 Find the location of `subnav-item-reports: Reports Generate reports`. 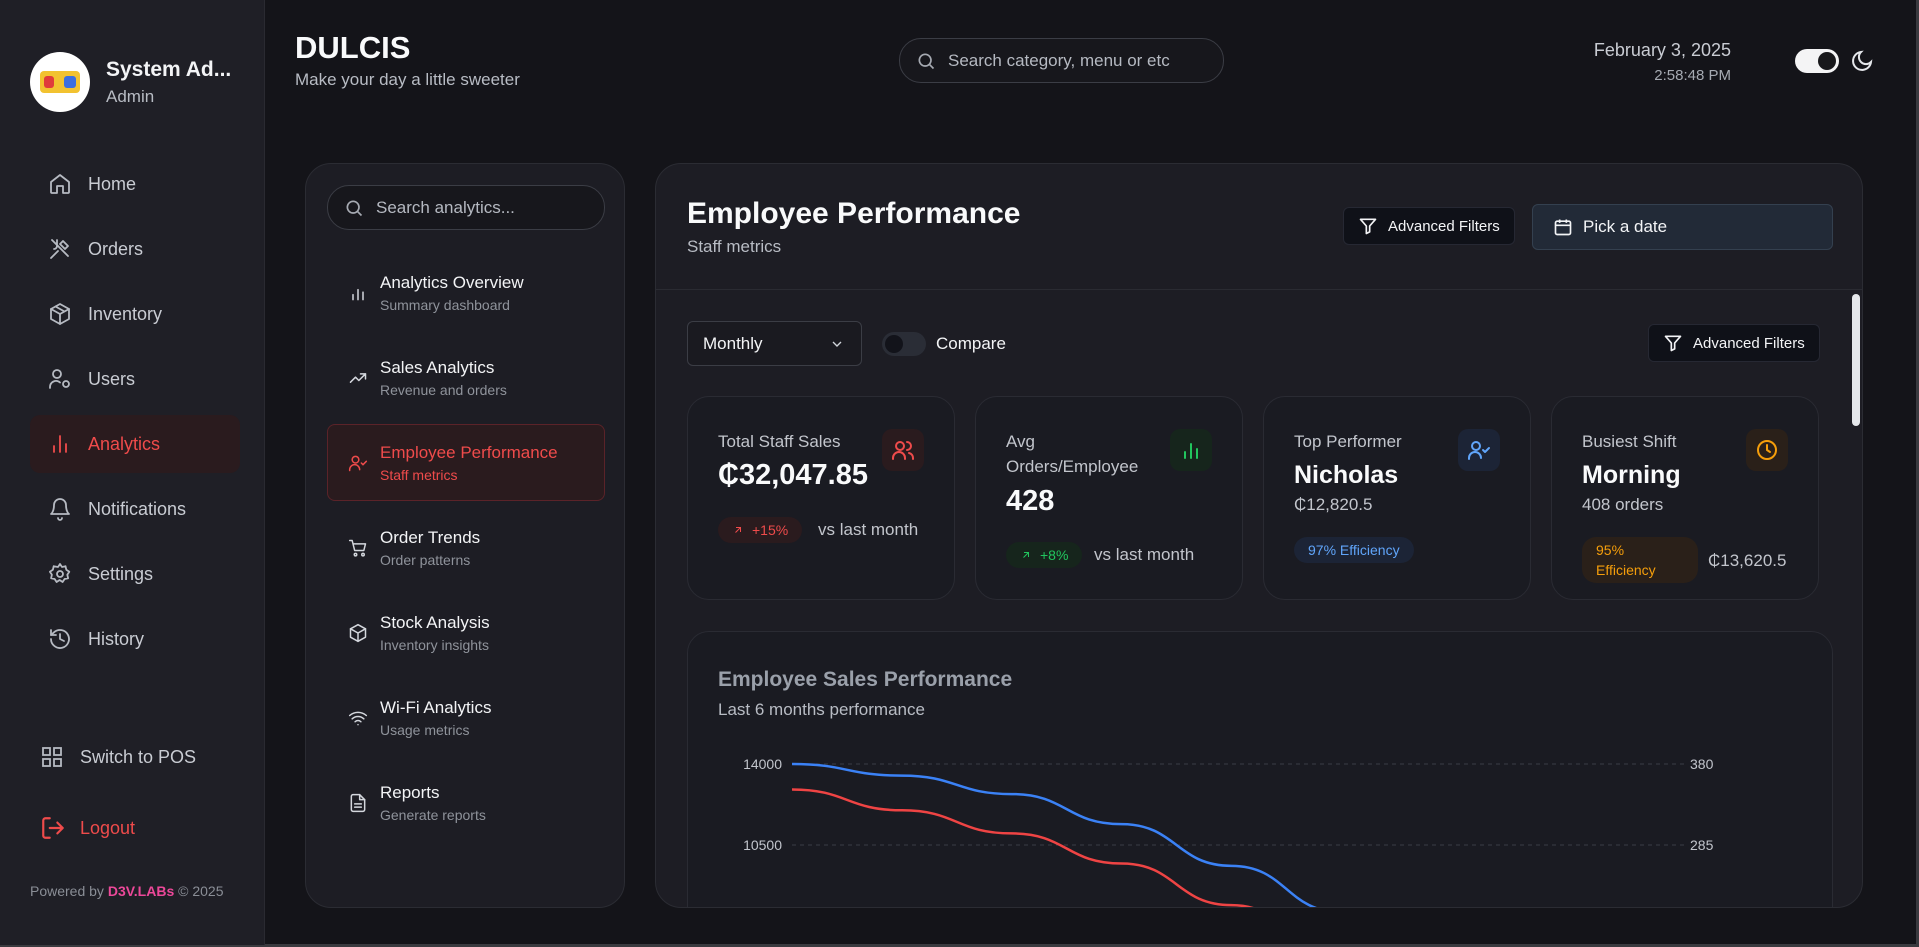

subnav-item-reports: Reports Generate reports is located at coordinates (466, 802).